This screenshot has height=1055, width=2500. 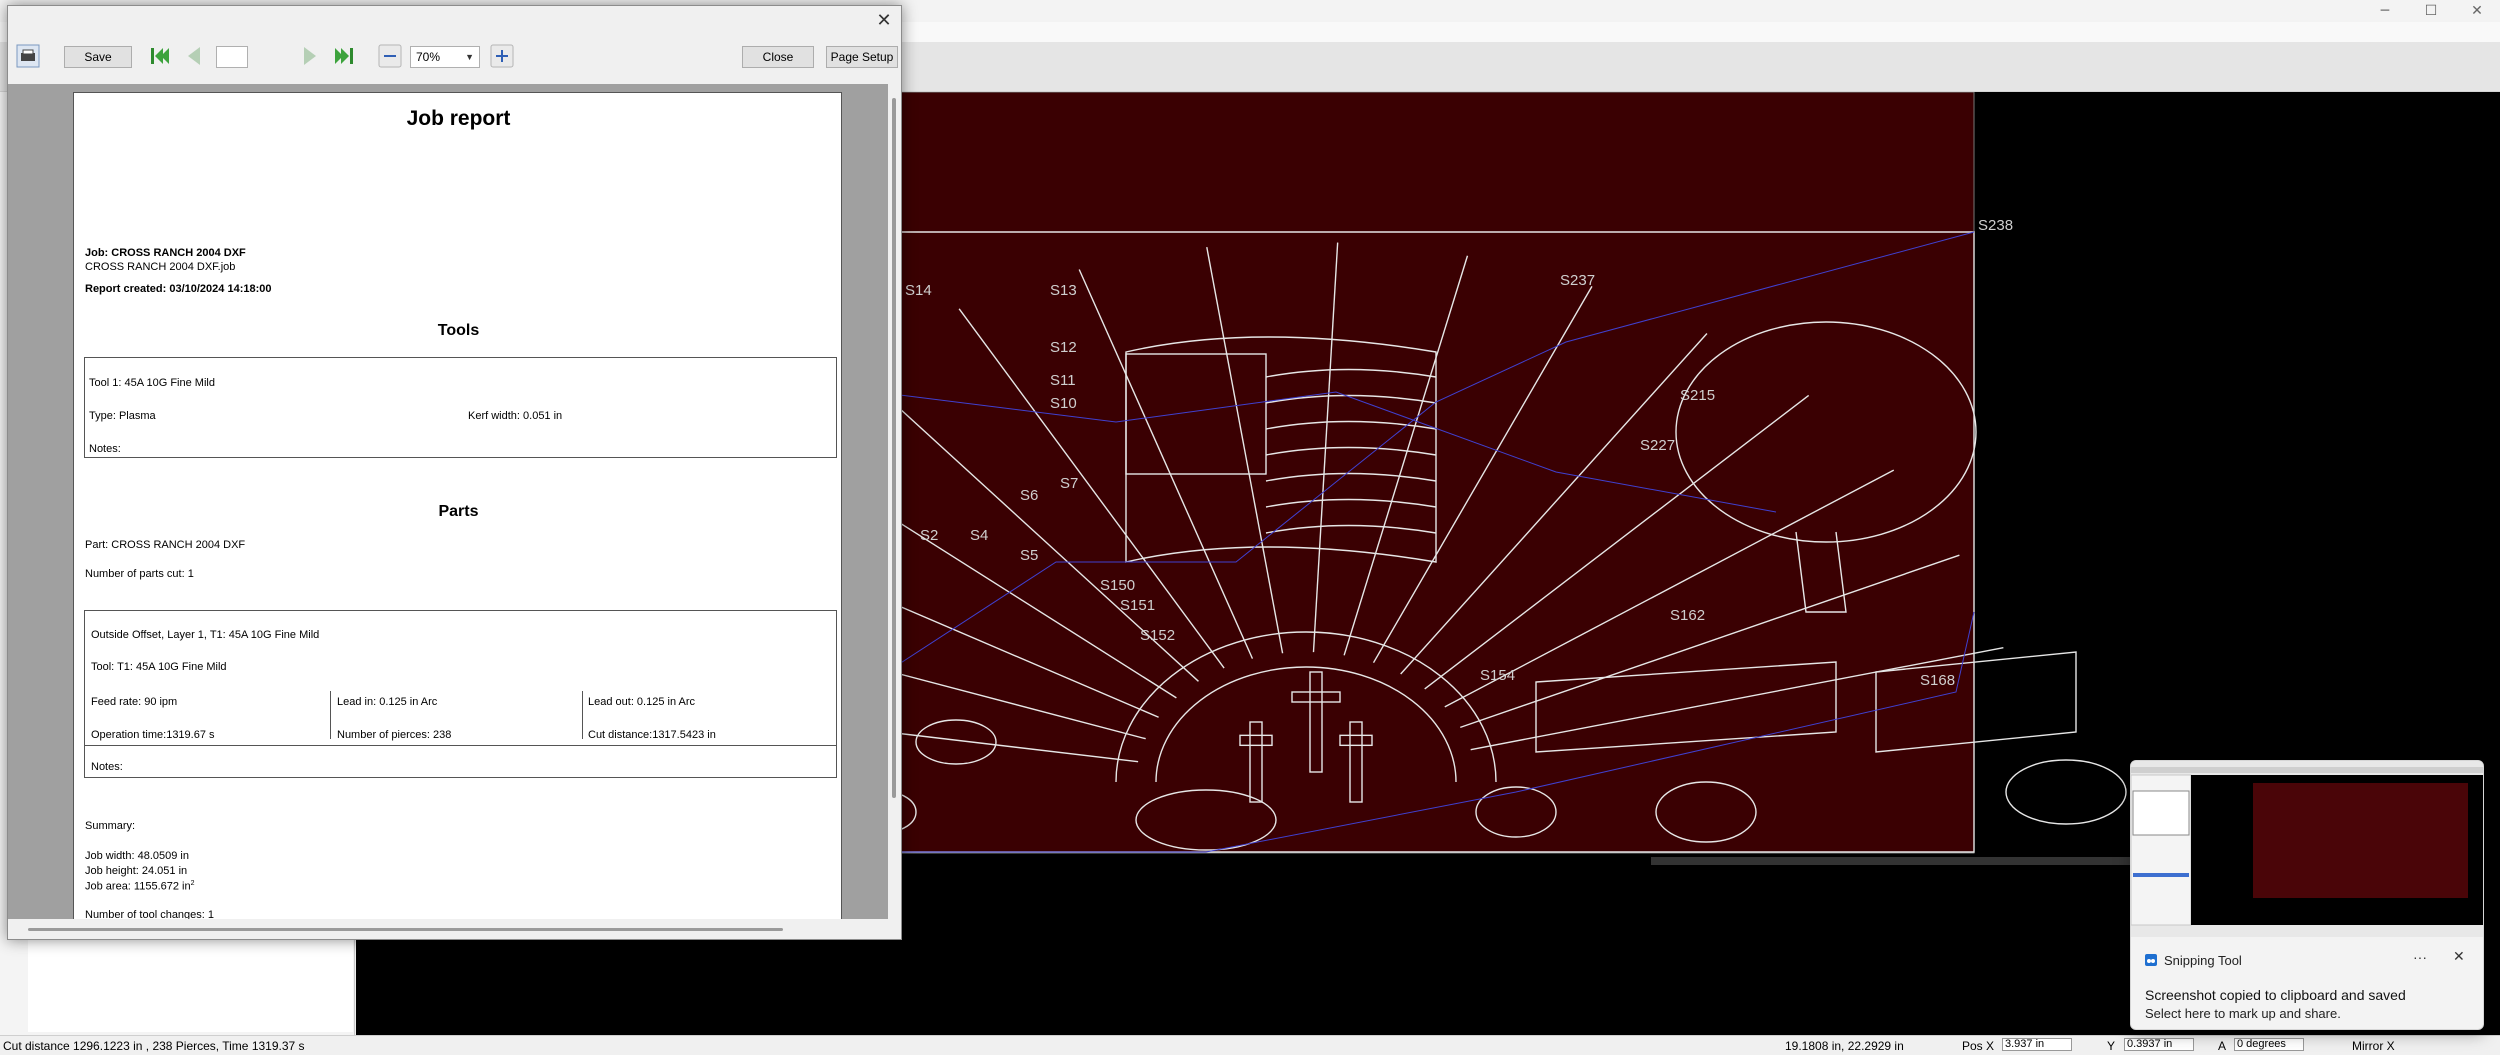 I want to click on zoom-select: 70% ▼, so click(x=445, y=57).